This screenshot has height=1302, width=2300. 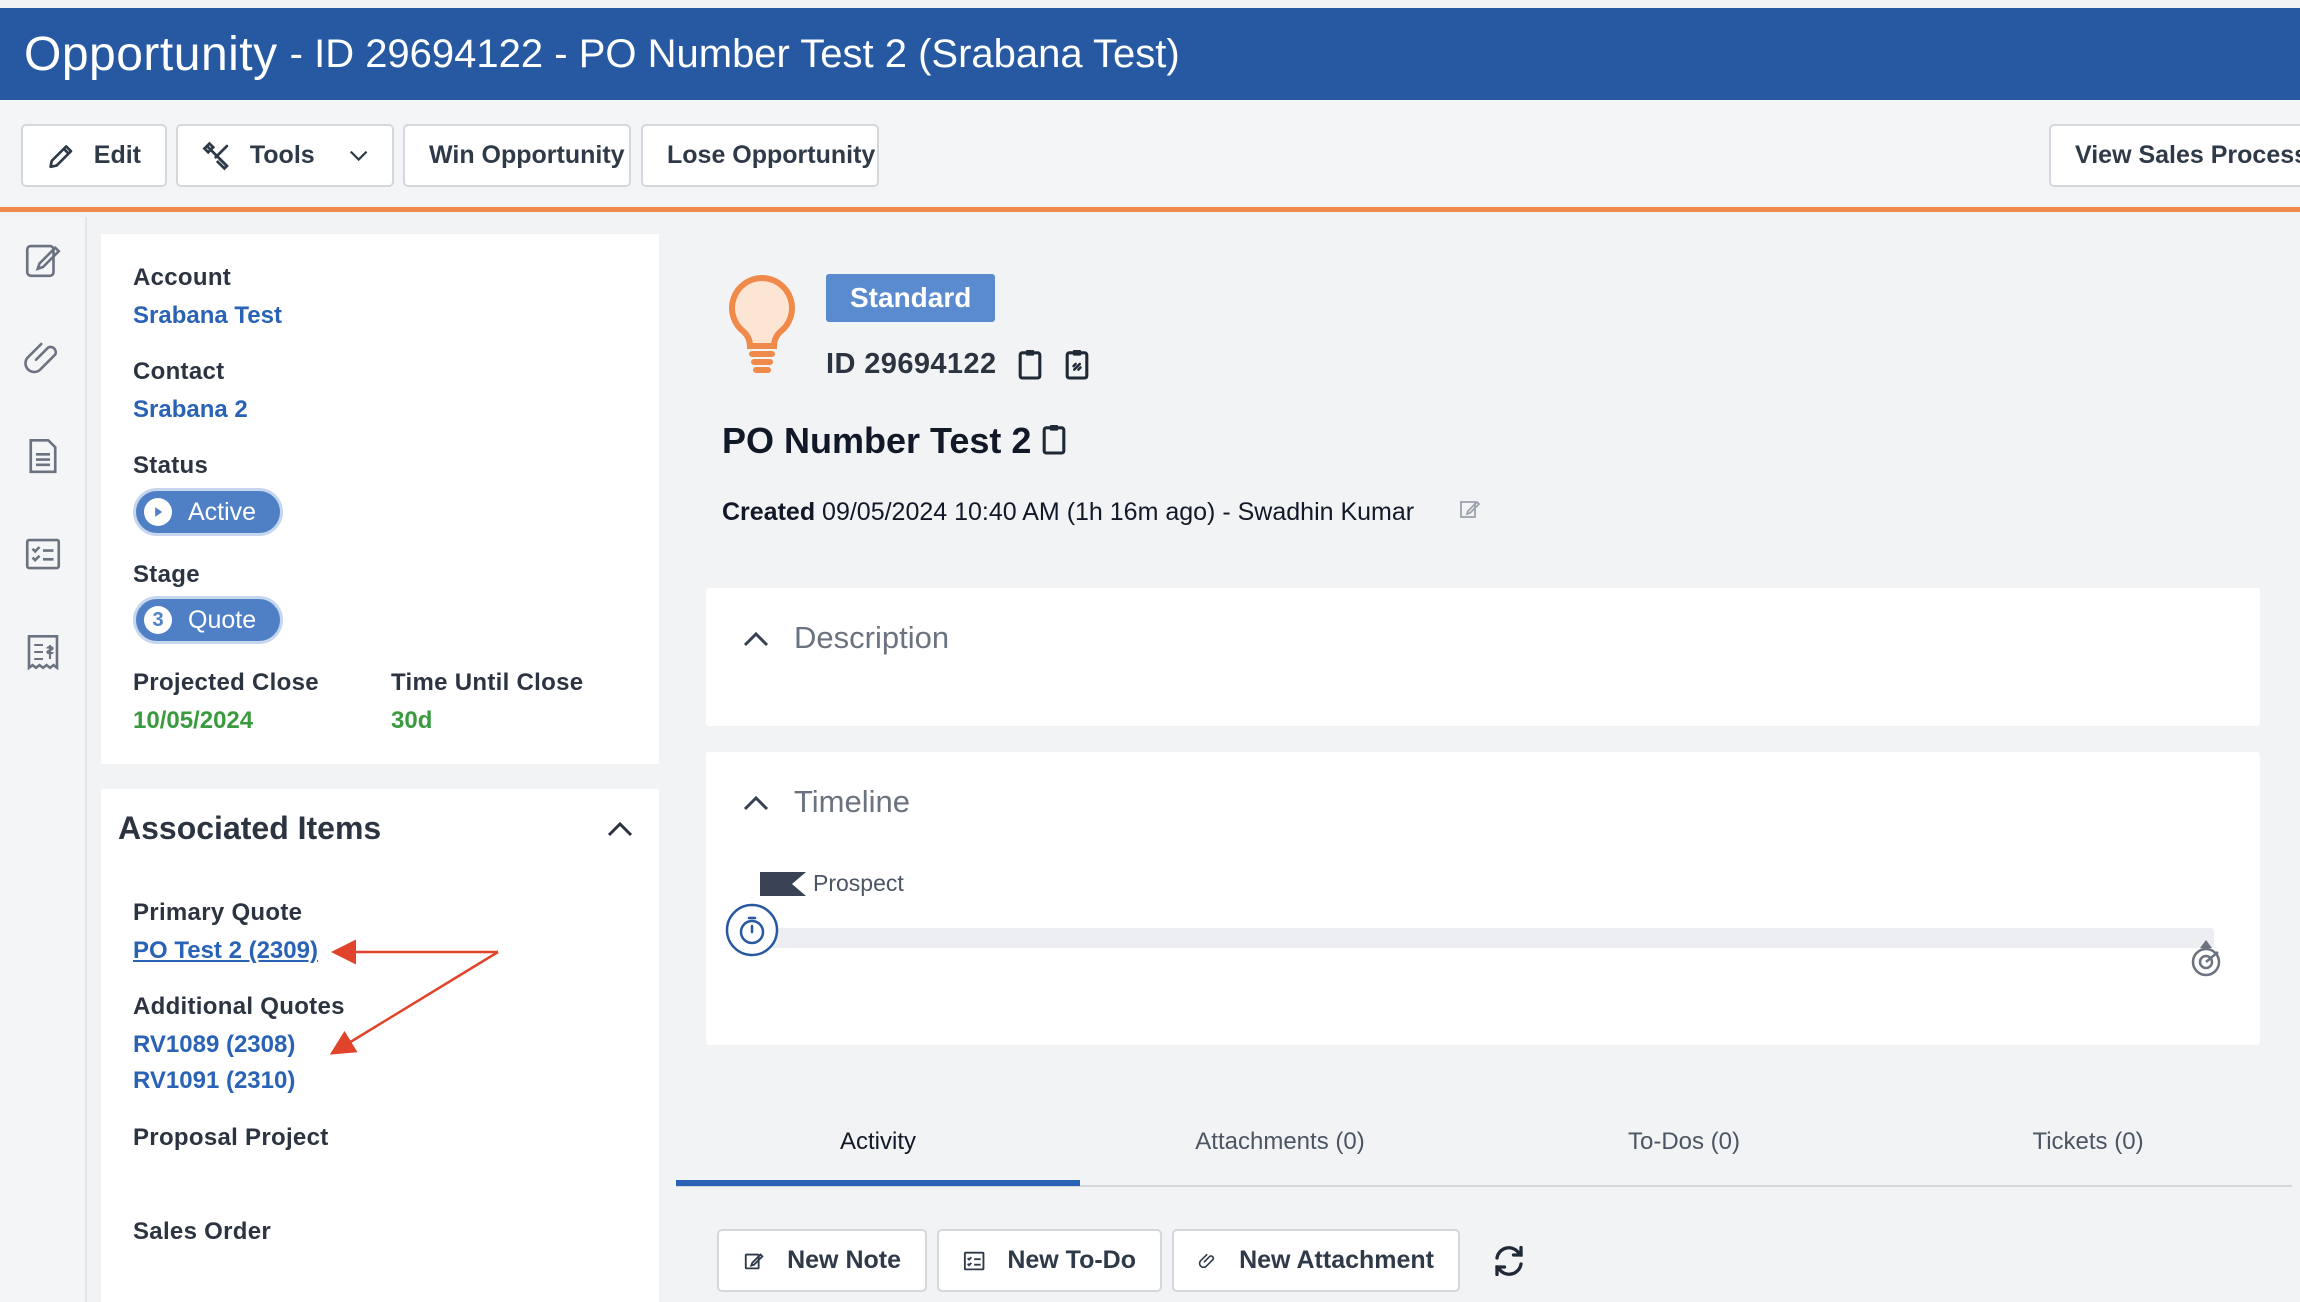 I want to click on annotation-arrows, so click(x=414, y=997).